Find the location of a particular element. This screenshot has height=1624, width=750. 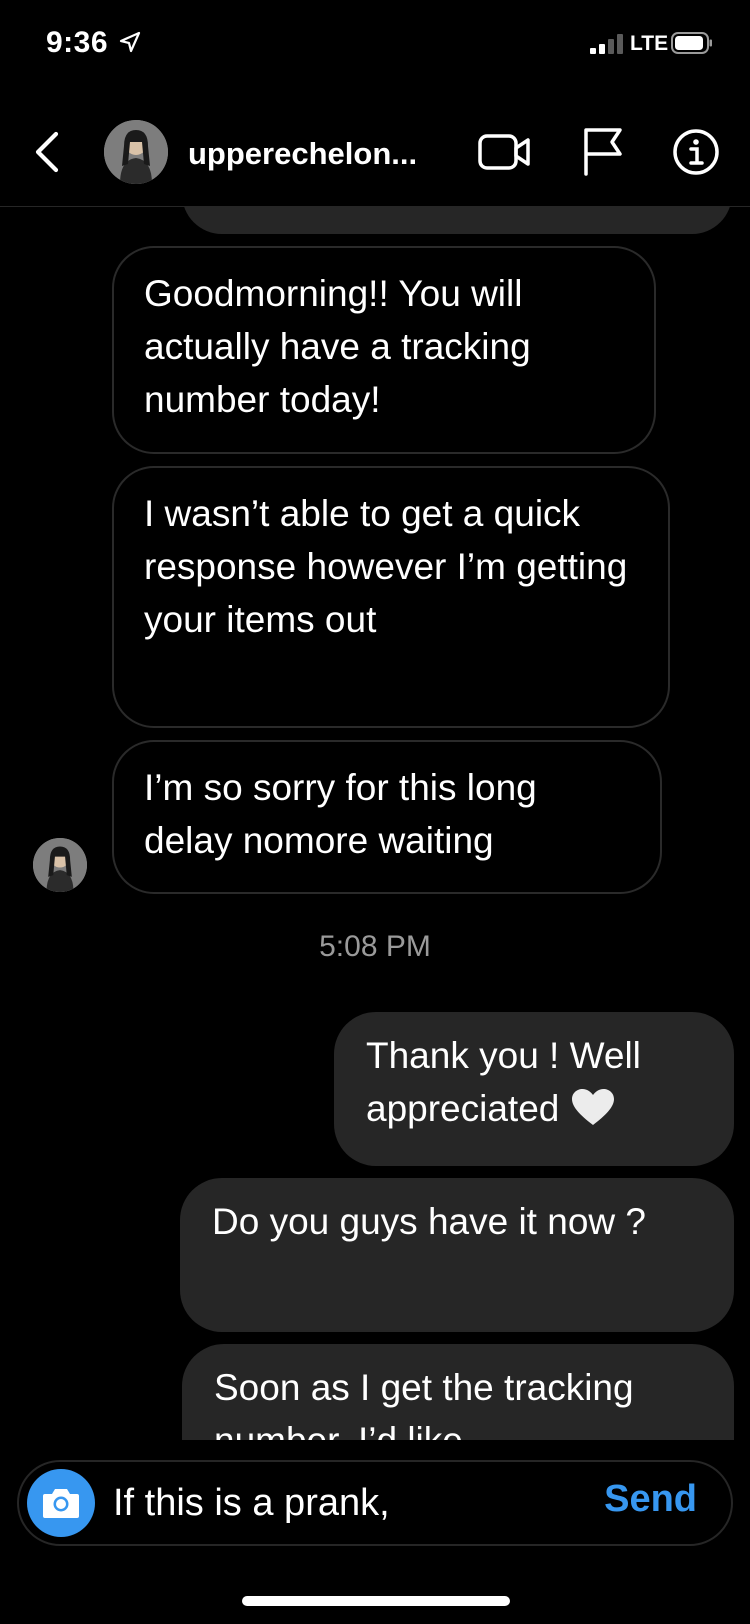

white-heart-icon is located at coordinates (592, 1107).